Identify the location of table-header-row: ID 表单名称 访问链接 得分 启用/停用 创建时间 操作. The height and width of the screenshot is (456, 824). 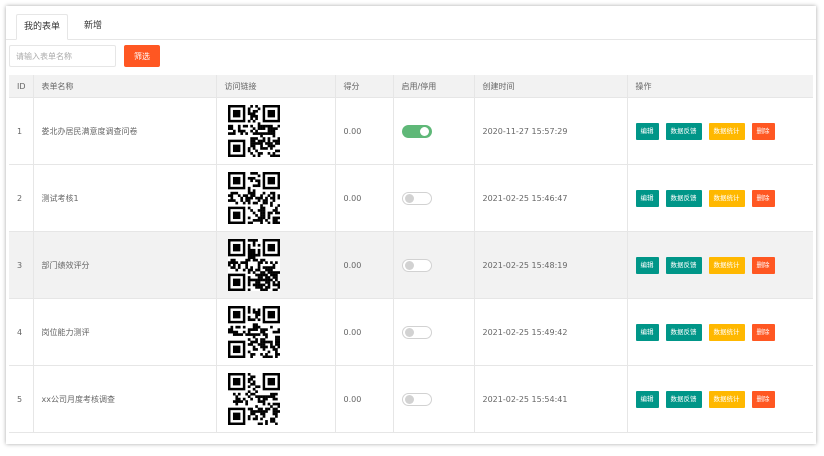
(411, 86).